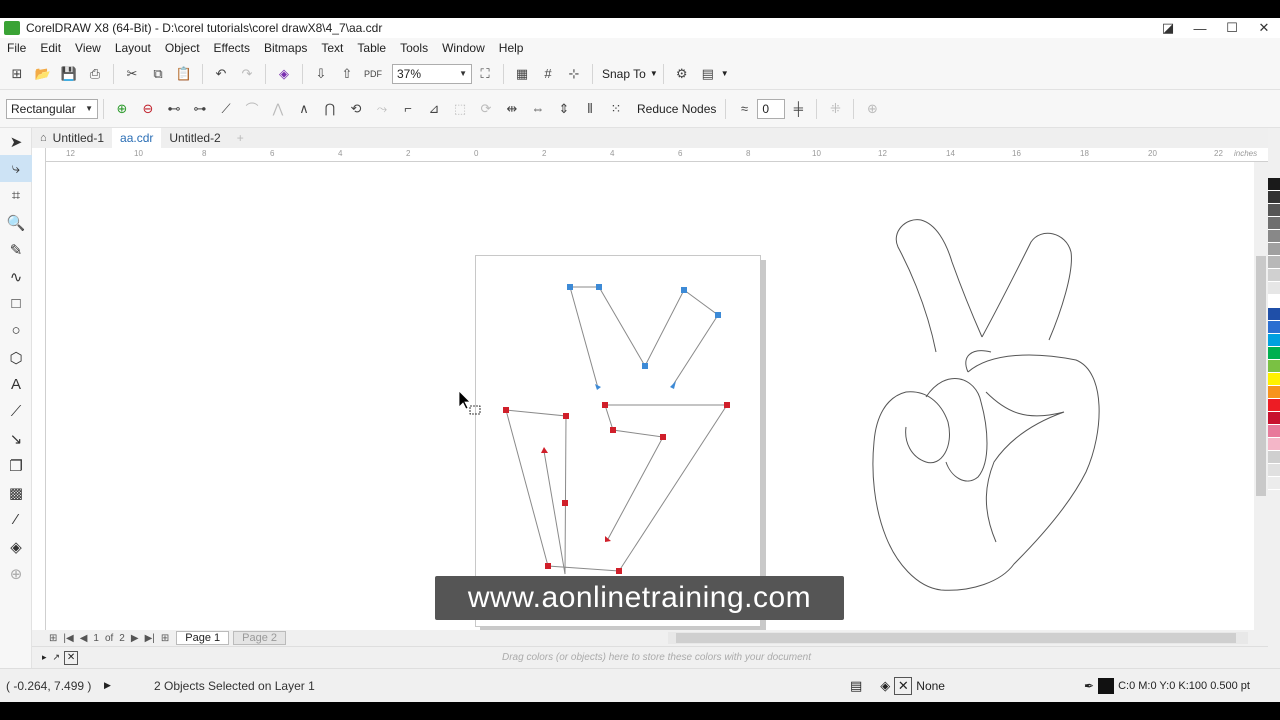  Describe the element at coordinates (165, 638) in the screenshot. I see `add-page-icon: ⊞` at that location.